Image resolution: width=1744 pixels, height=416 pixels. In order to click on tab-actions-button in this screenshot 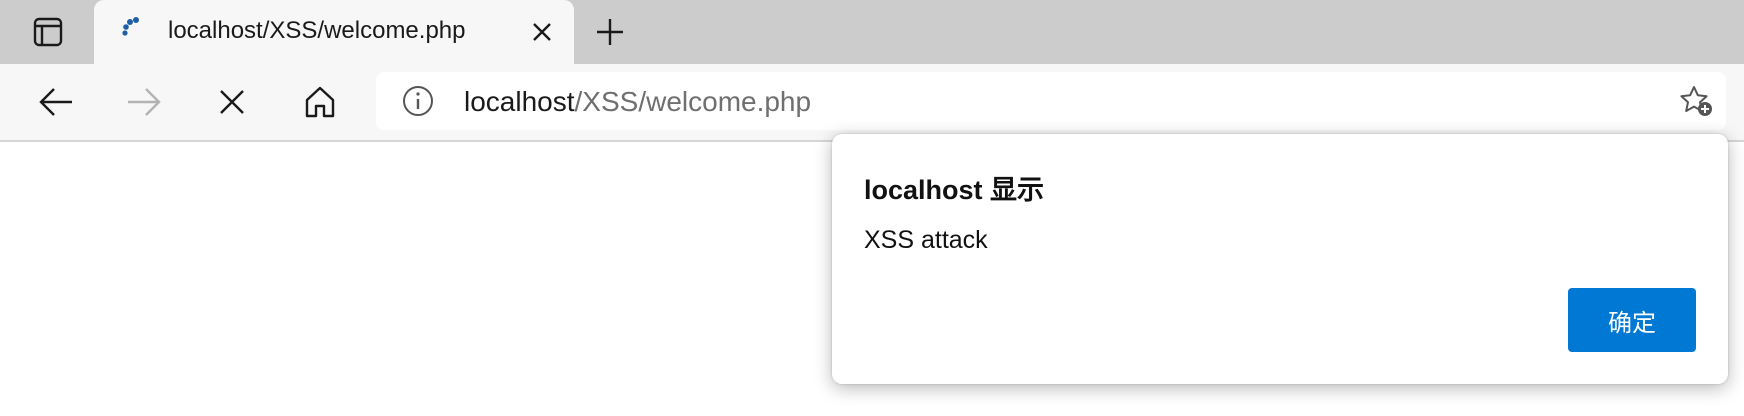, I will do `click(48, 32)`.